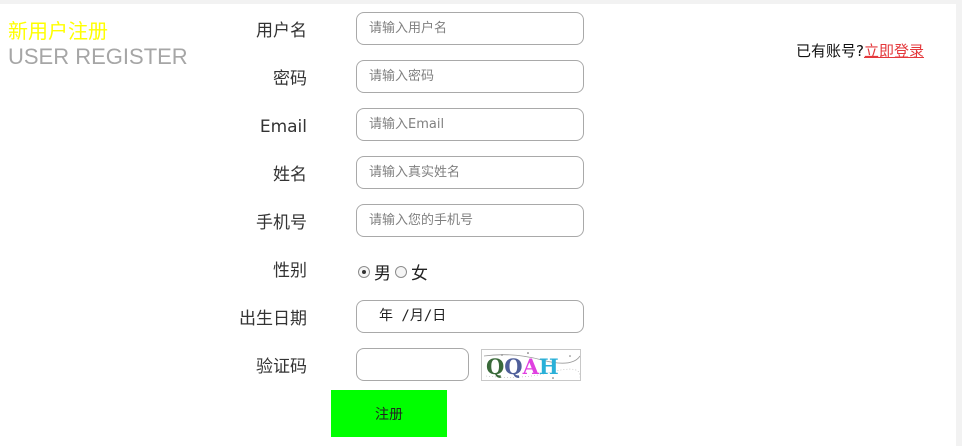  I want to click on username-input, so click(470, 28).